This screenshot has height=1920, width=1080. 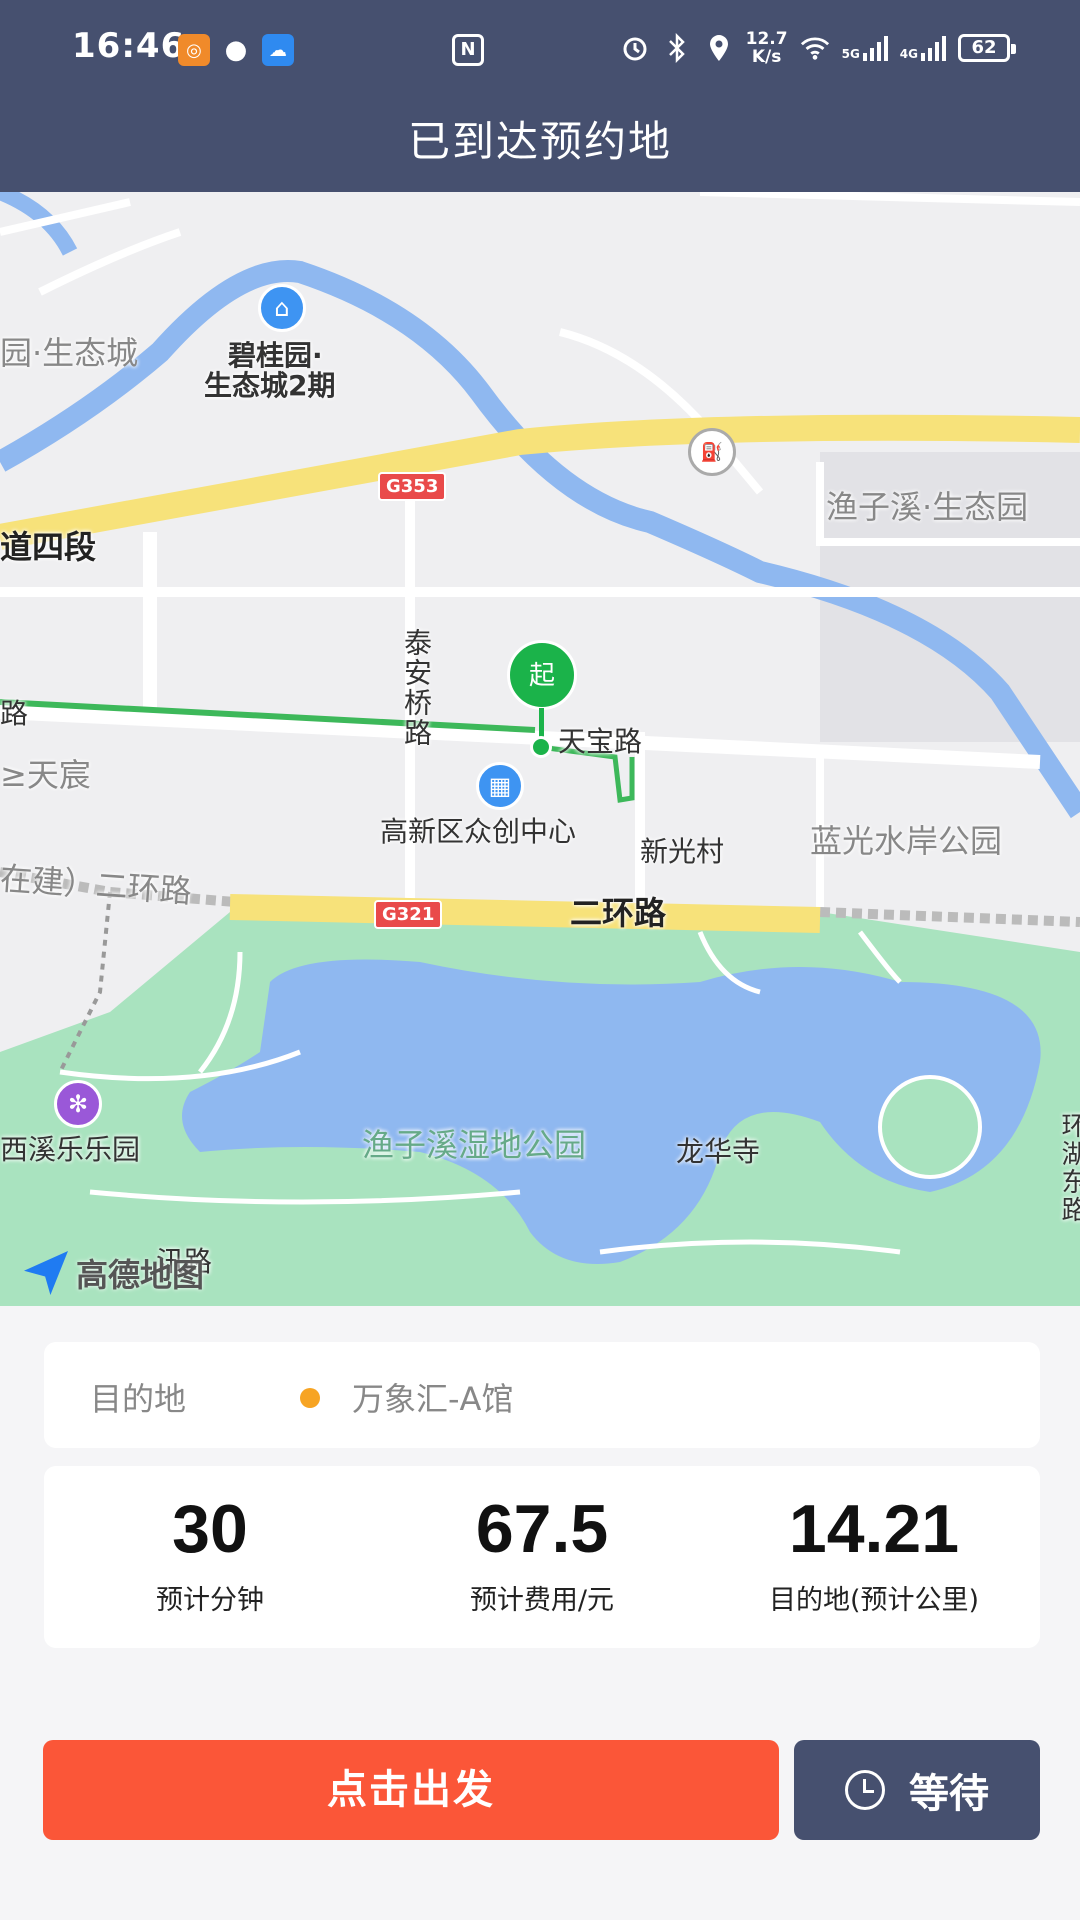 What do you see at coordinates (129, 46) in the screenshot?
I see `status-time: 16:46` at bounding box center [129, 46].